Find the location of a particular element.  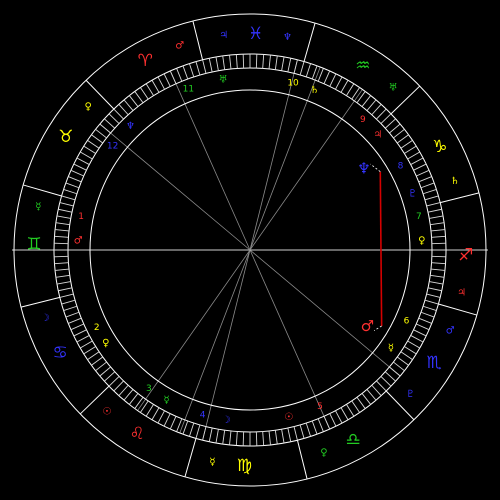

house-4-number: 4 is located at coordinates (203, 415).